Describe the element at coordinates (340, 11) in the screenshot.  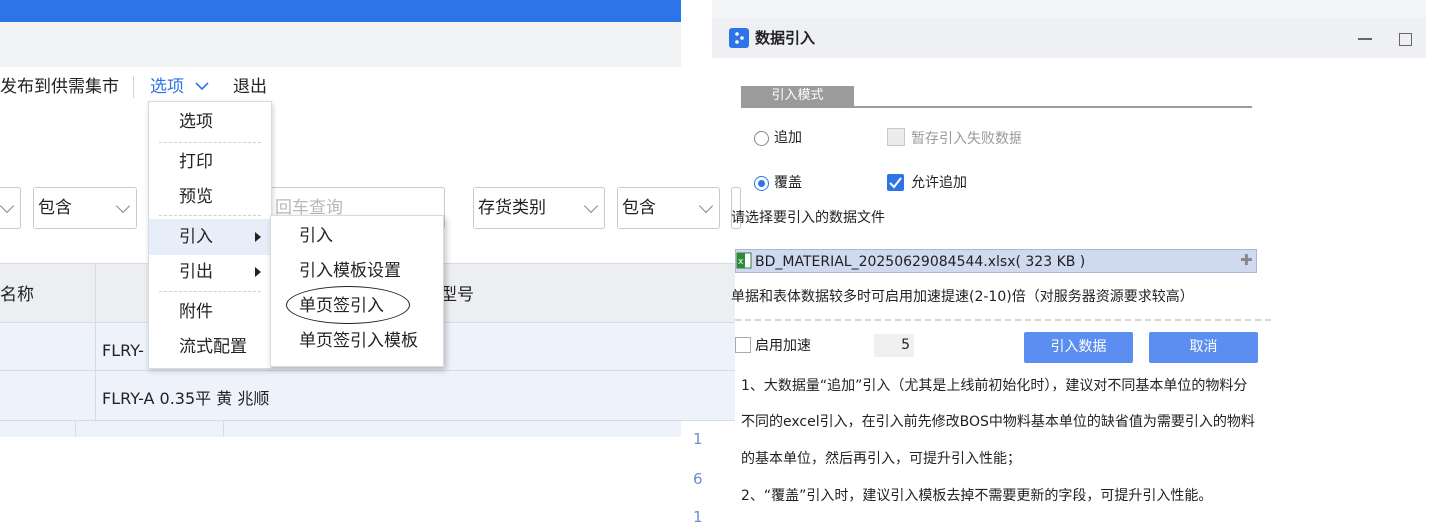
I see `app-top-bar` at that location.